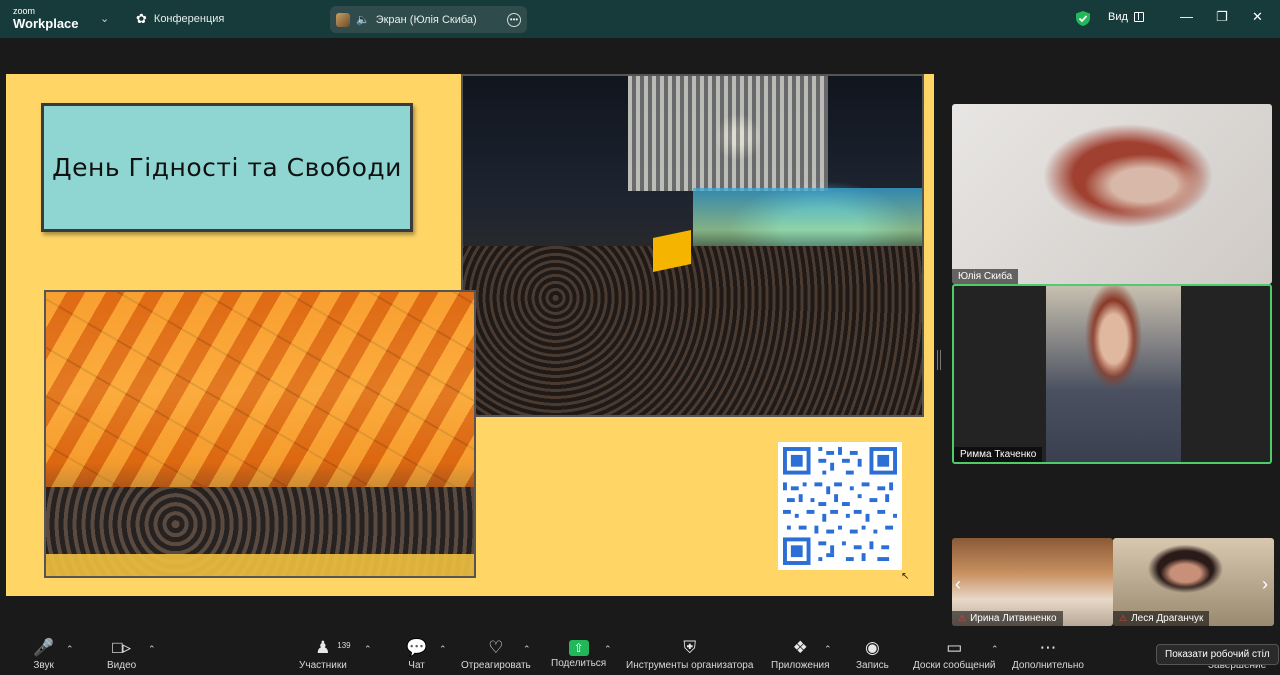  I want to click on more-button: ⋯ Дополнительно, so click(1048, 654).